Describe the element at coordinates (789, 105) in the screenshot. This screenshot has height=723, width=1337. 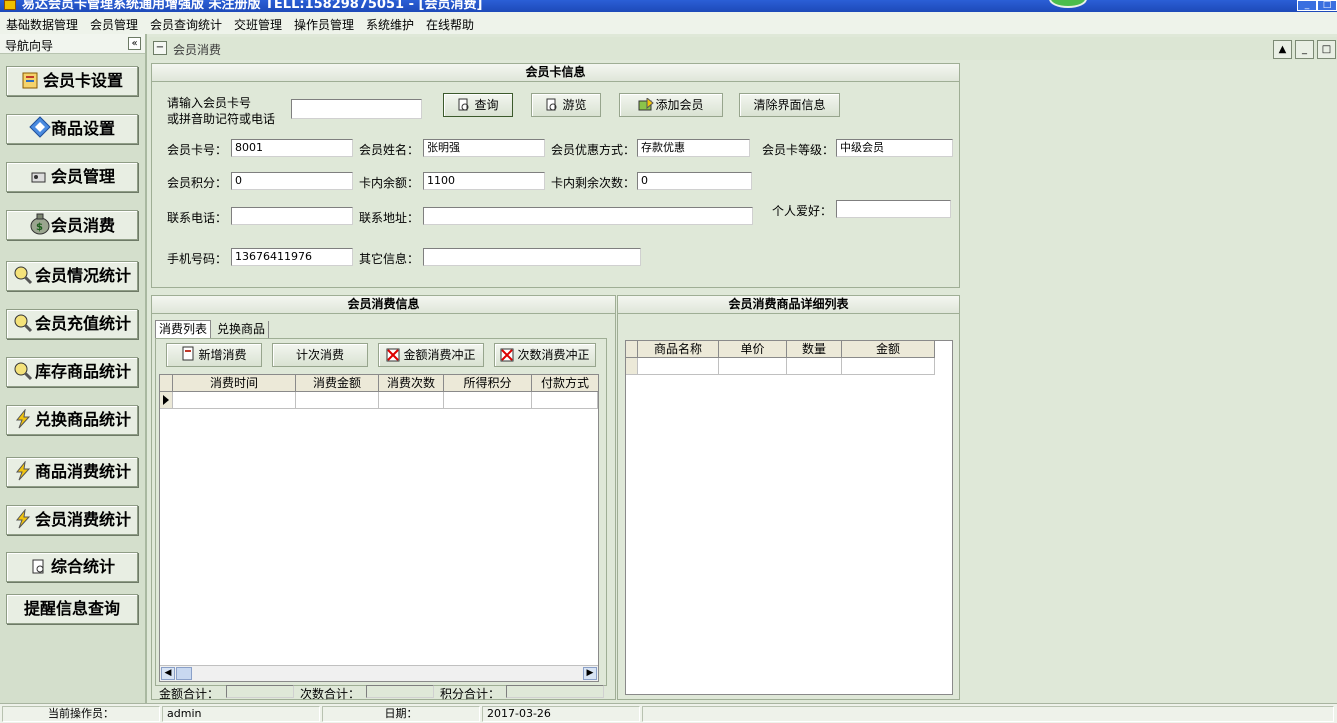
I see `clear-screen-button: 清除界面信息` at that location.